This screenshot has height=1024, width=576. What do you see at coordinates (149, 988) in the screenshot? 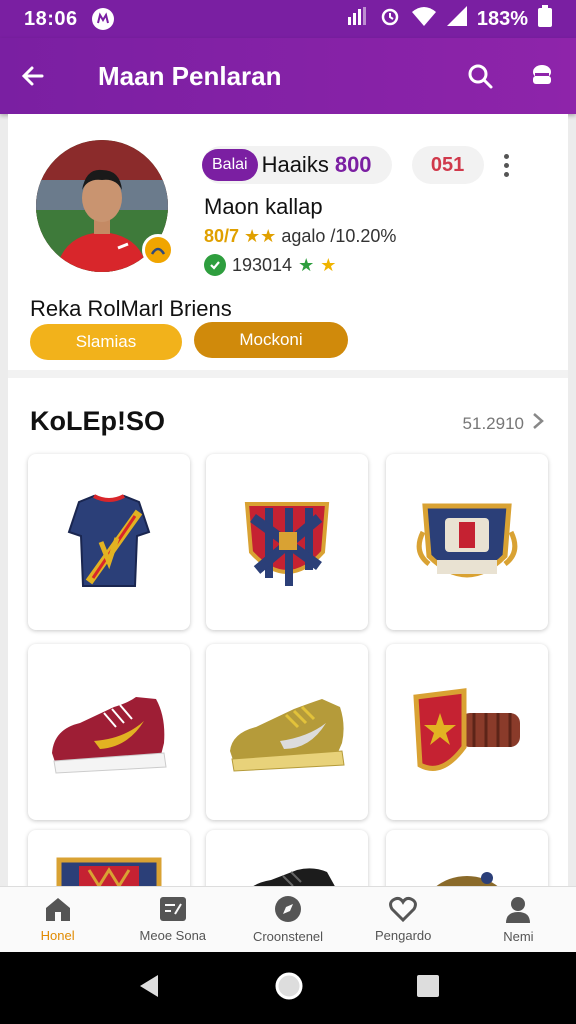
I see `back-triangle-icon` at bounding box center [149, 988].